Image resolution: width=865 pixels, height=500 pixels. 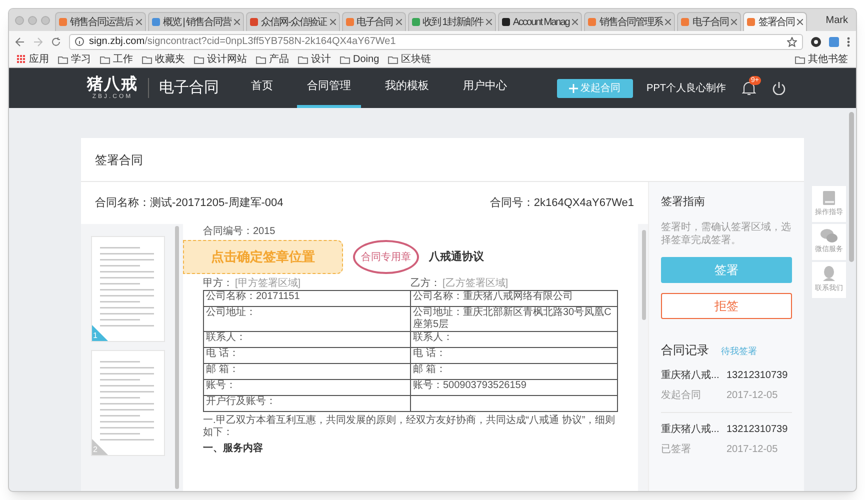 I want to click on nav-tab: 用户中心, so click(x=485, y=88).